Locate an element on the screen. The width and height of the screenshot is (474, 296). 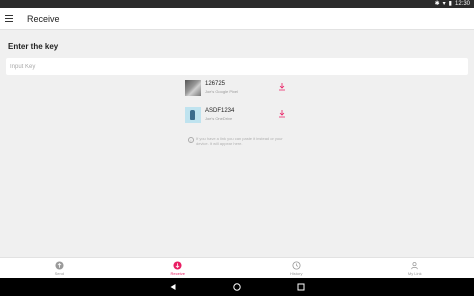
nav-label: Send is located at coordinates (59, 273).